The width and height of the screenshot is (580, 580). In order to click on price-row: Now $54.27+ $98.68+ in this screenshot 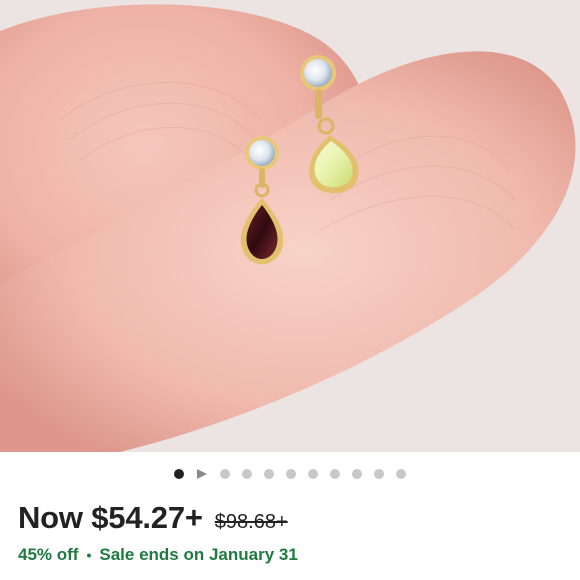, I will do `click(153, 518)`.